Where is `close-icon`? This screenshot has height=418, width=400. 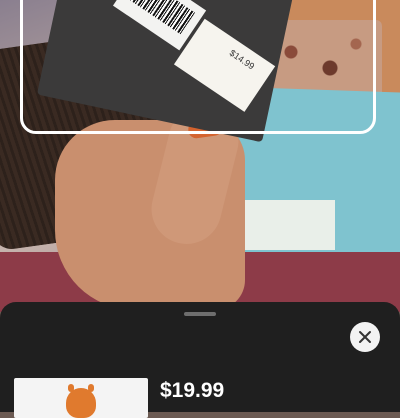 close-icon is located at coordinates (365, 337).